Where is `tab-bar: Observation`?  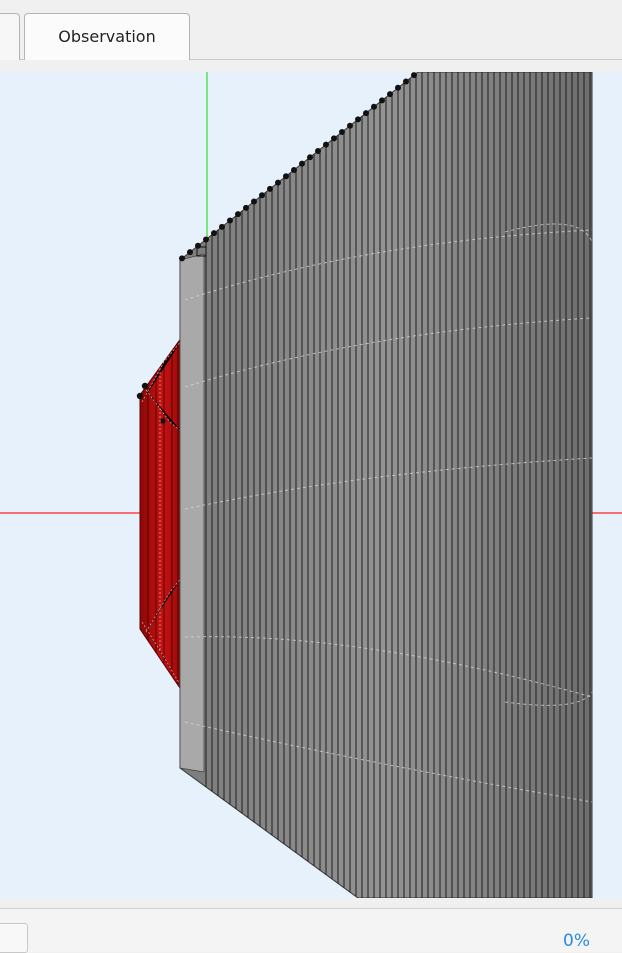 tab-bar: Observation is located at coordinates (311, 30).